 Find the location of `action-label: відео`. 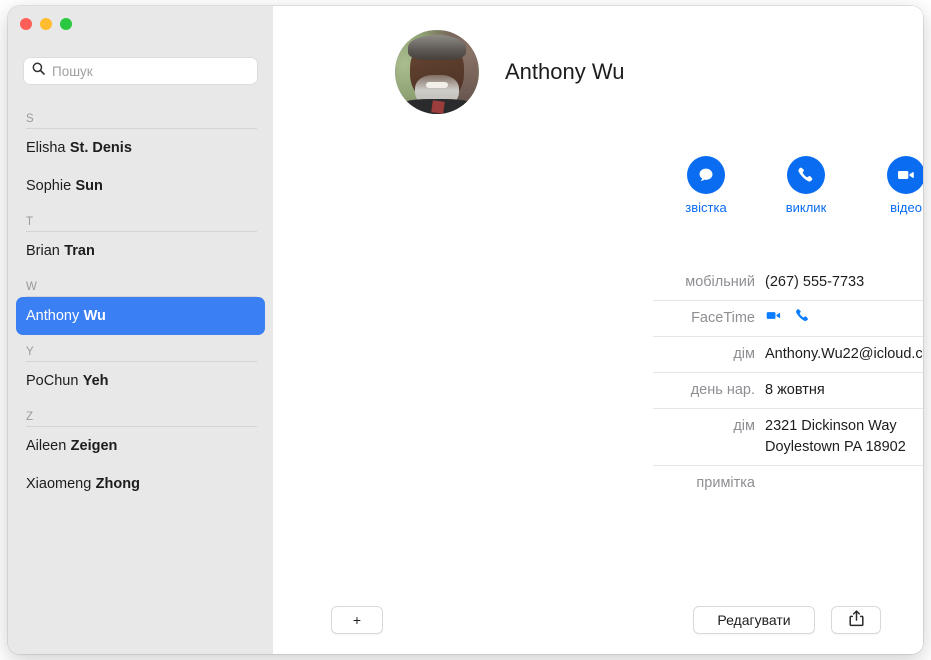

action-label: відео is located at coordinates (906, 207).